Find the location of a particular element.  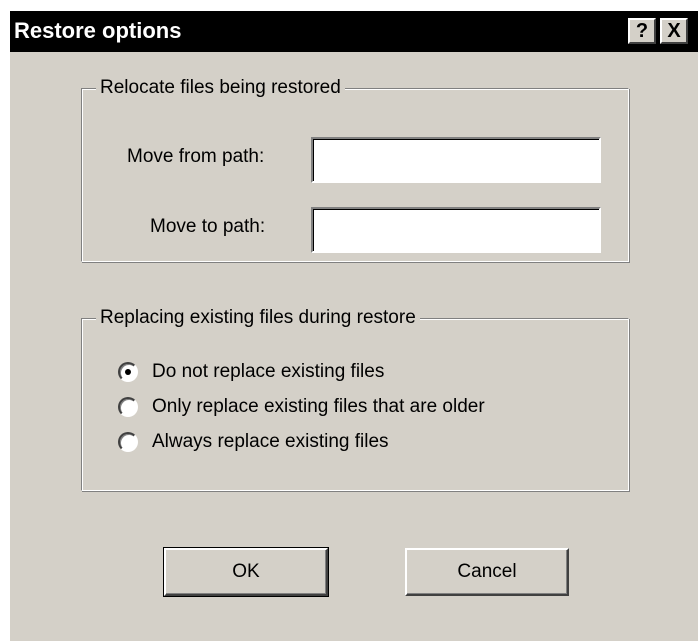

radio-option-always-replace: Always replace existing files is located at coordinates (253, 442).